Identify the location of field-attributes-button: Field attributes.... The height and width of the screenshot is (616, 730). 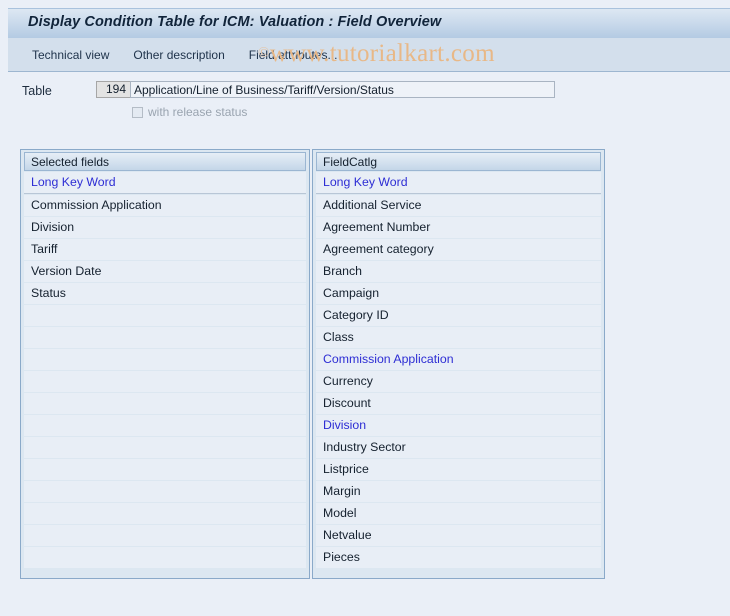
(293, 55).